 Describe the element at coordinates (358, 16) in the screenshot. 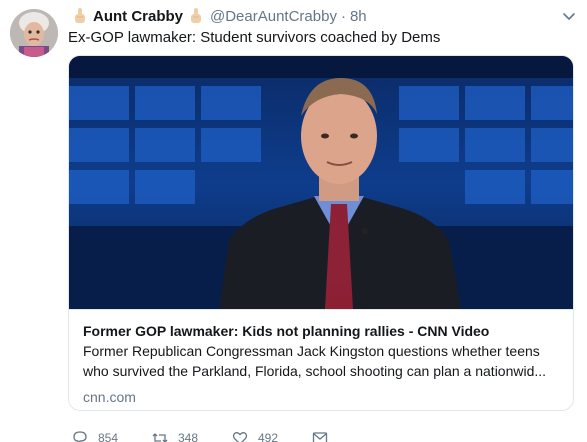

I see `timestamp: 8h` at that location.